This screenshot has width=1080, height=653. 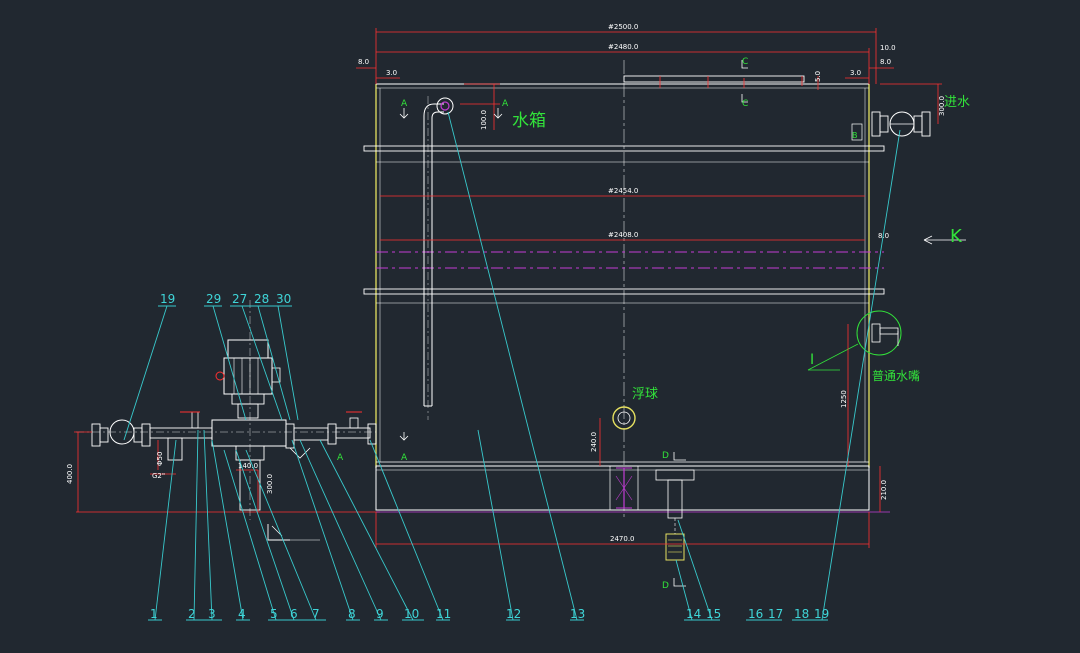 I want to click on faucet-detail, so click(x=854, y=340).